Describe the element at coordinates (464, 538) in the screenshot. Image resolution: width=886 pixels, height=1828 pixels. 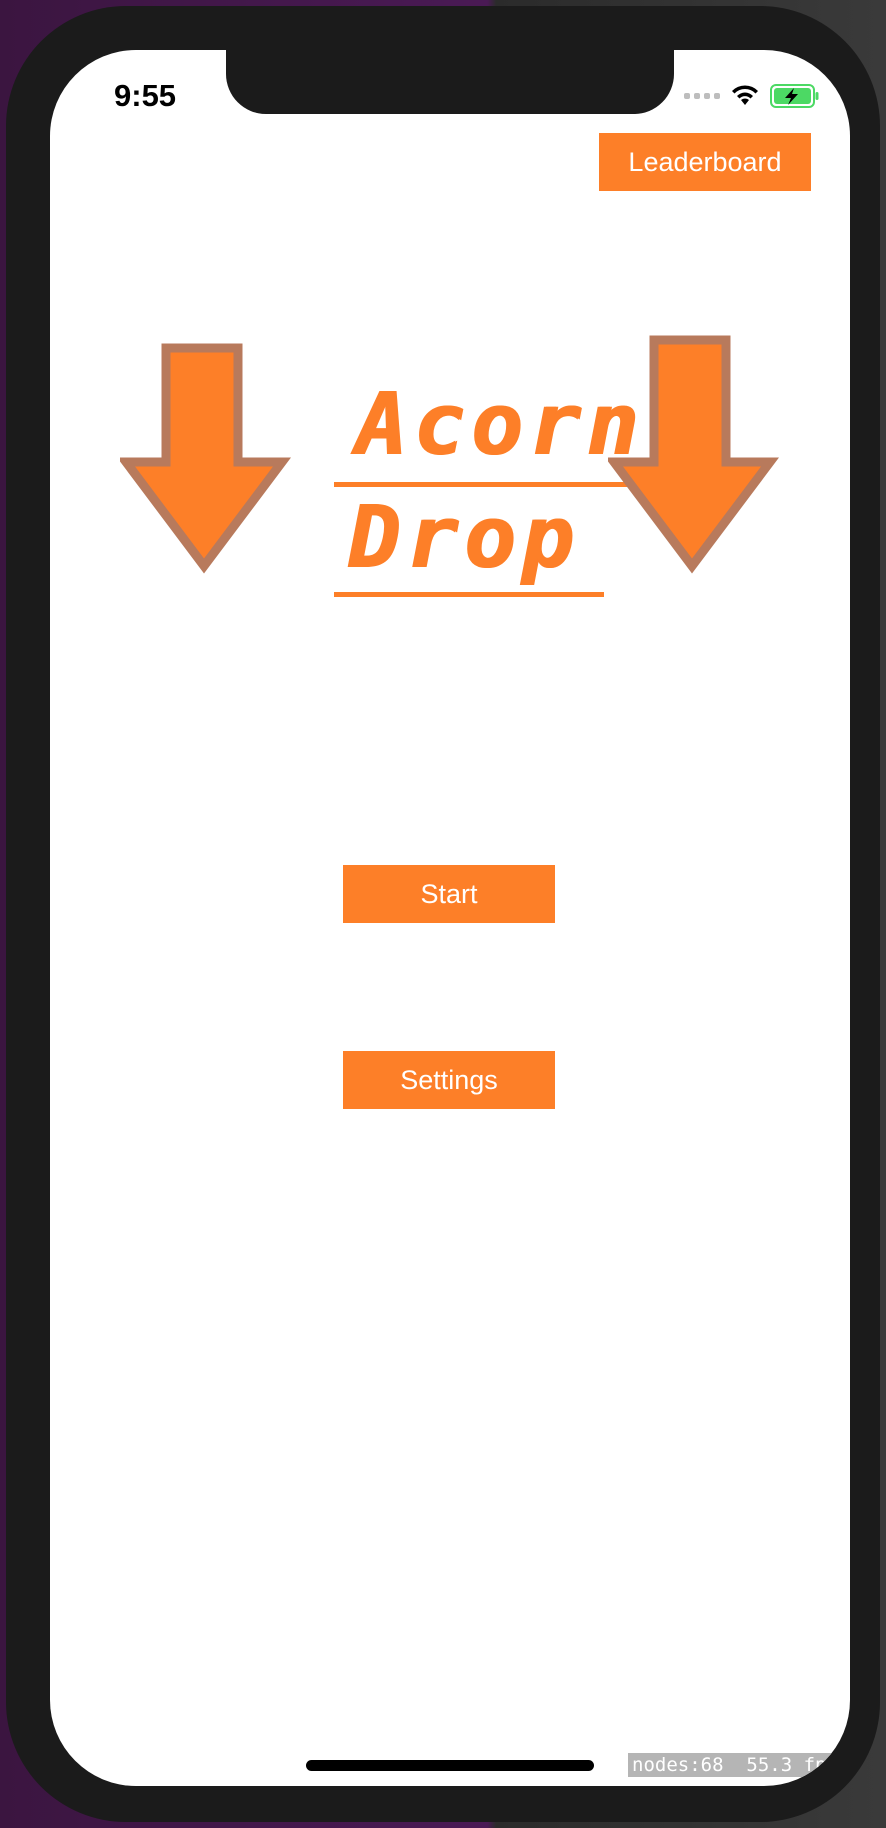
I see `logo-title-line-2: Drop` at that location.